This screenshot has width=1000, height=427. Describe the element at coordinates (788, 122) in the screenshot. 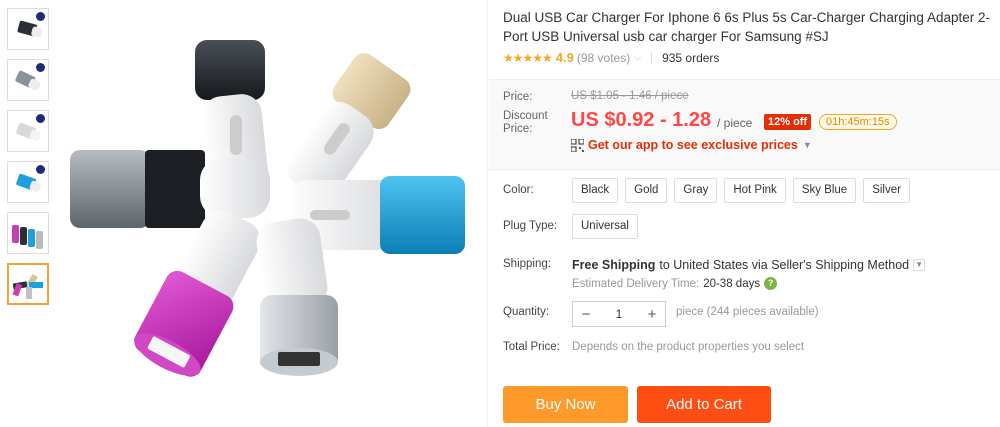

I see `discount-badge: 12% off` at that location.